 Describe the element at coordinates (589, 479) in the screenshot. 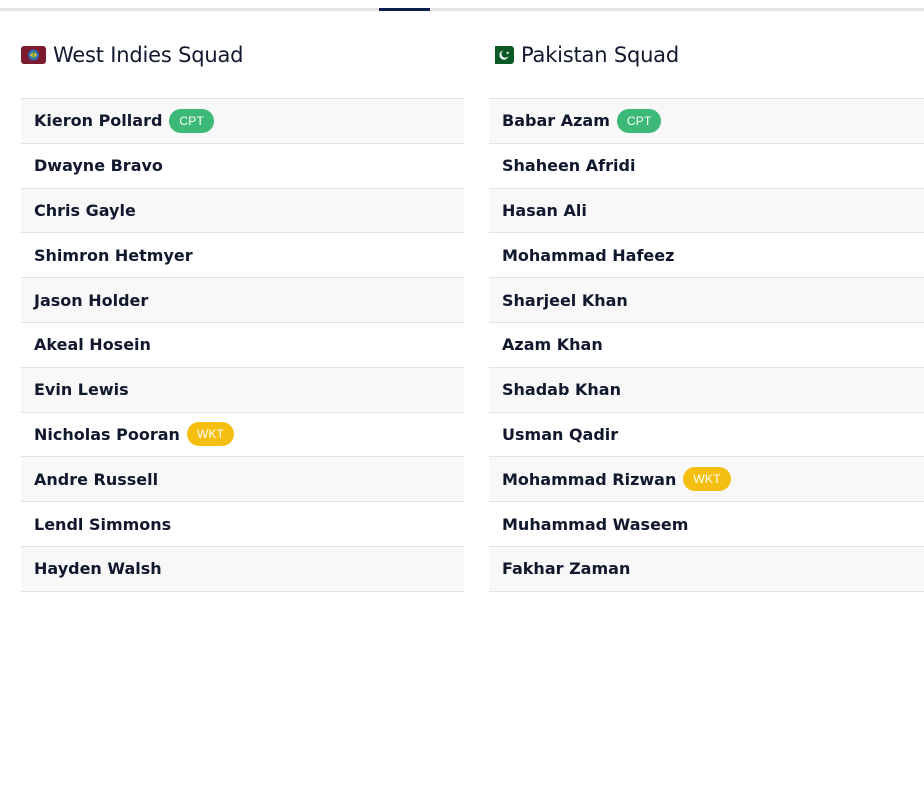

I see `player-name: Mohammad Rizwan` at that location.